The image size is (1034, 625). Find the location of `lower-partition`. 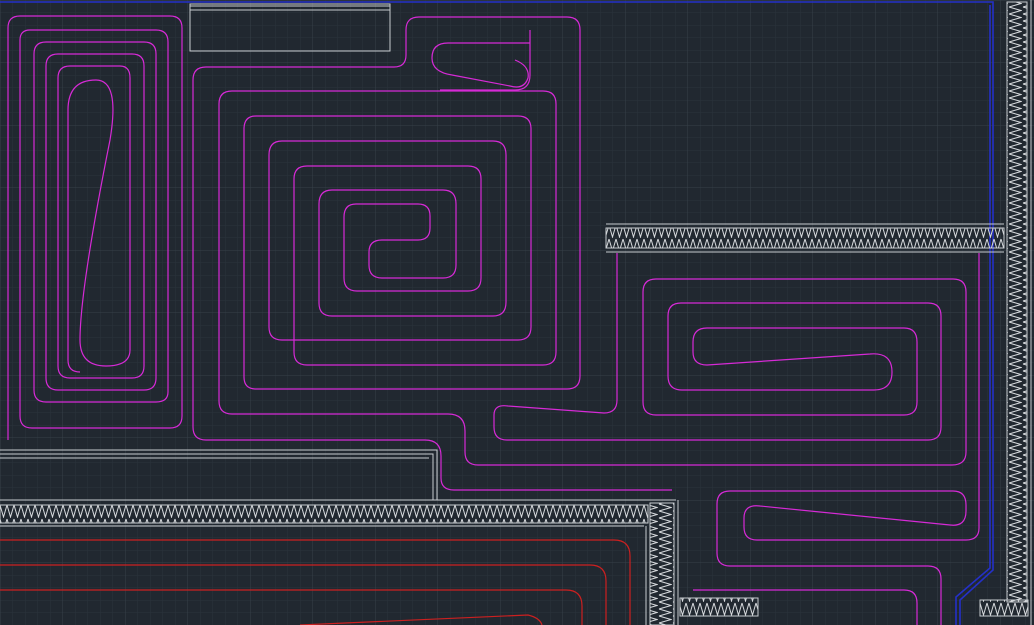

lower-partition is located at coordinates (324, 514).